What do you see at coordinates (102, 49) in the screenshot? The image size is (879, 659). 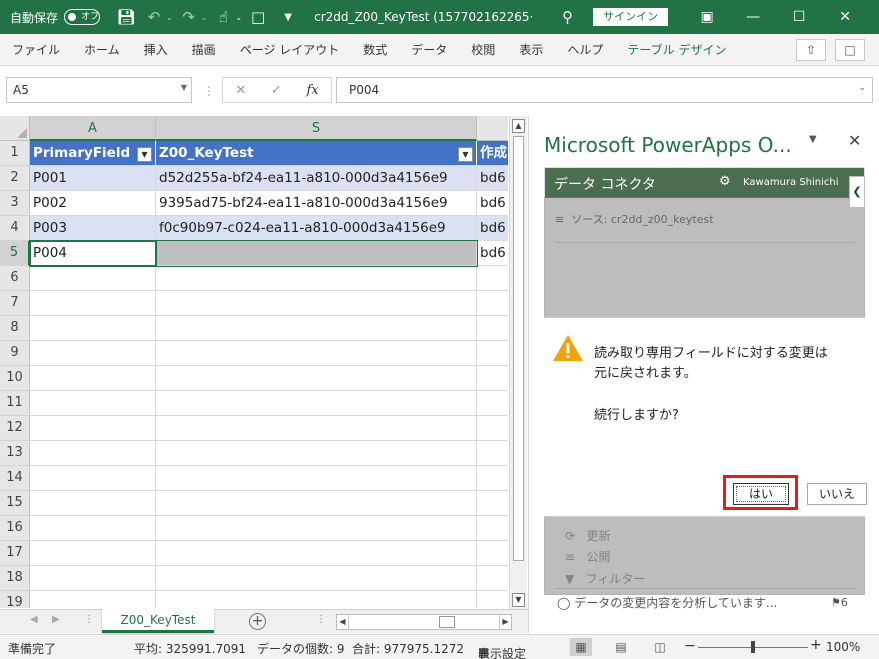 I see `tab-home: ホーム` at bounding box center [102, 49].